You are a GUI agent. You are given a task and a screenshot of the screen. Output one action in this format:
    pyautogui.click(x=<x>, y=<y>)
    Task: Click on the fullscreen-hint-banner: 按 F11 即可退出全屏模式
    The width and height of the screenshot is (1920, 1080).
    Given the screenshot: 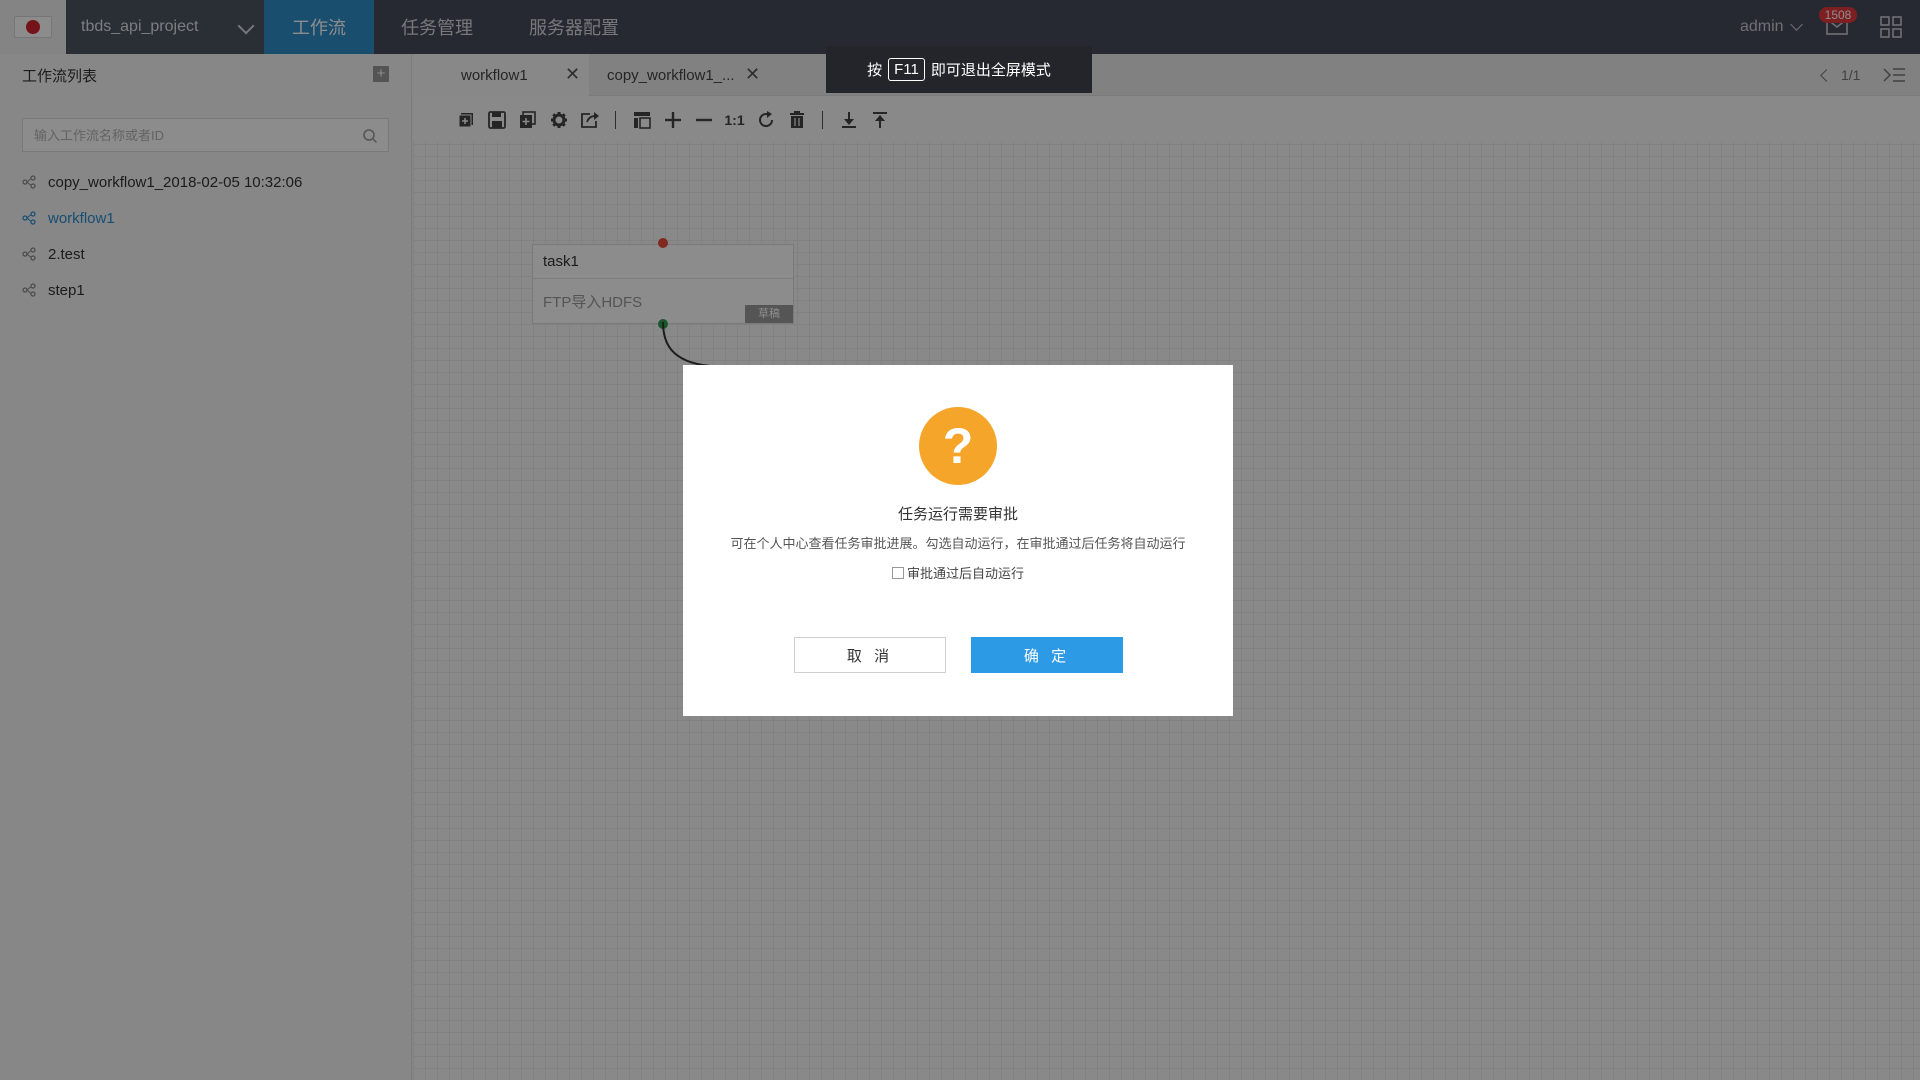 What is the action you would take?
    pyautogui.click(x=959, y=69)
    